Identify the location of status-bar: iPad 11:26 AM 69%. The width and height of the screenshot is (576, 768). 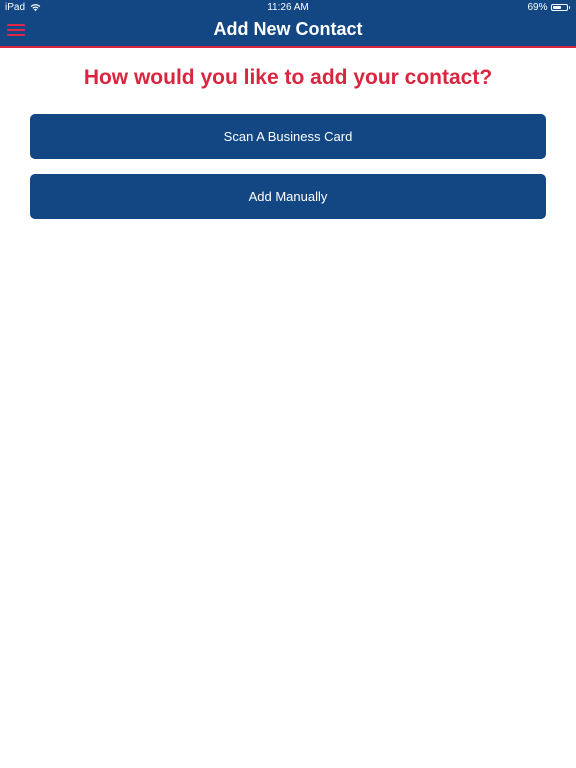
(288, 7).